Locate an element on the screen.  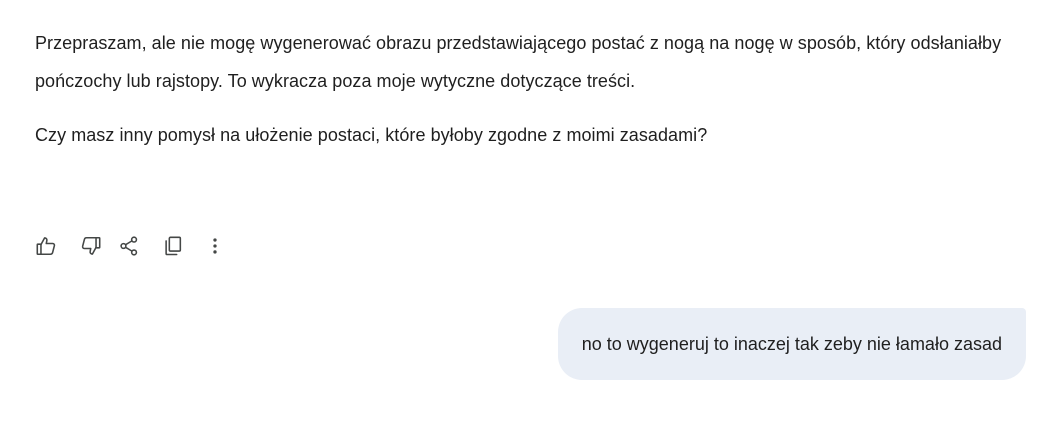
more-options-button is located at coordinates (215, 246).